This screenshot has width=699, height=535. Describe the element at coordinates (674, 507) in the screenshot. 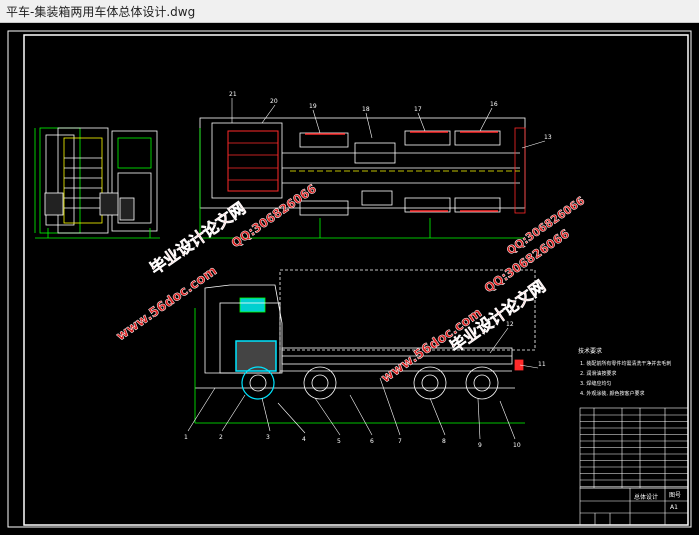

I see `title-block-sheet: A1` at that location.